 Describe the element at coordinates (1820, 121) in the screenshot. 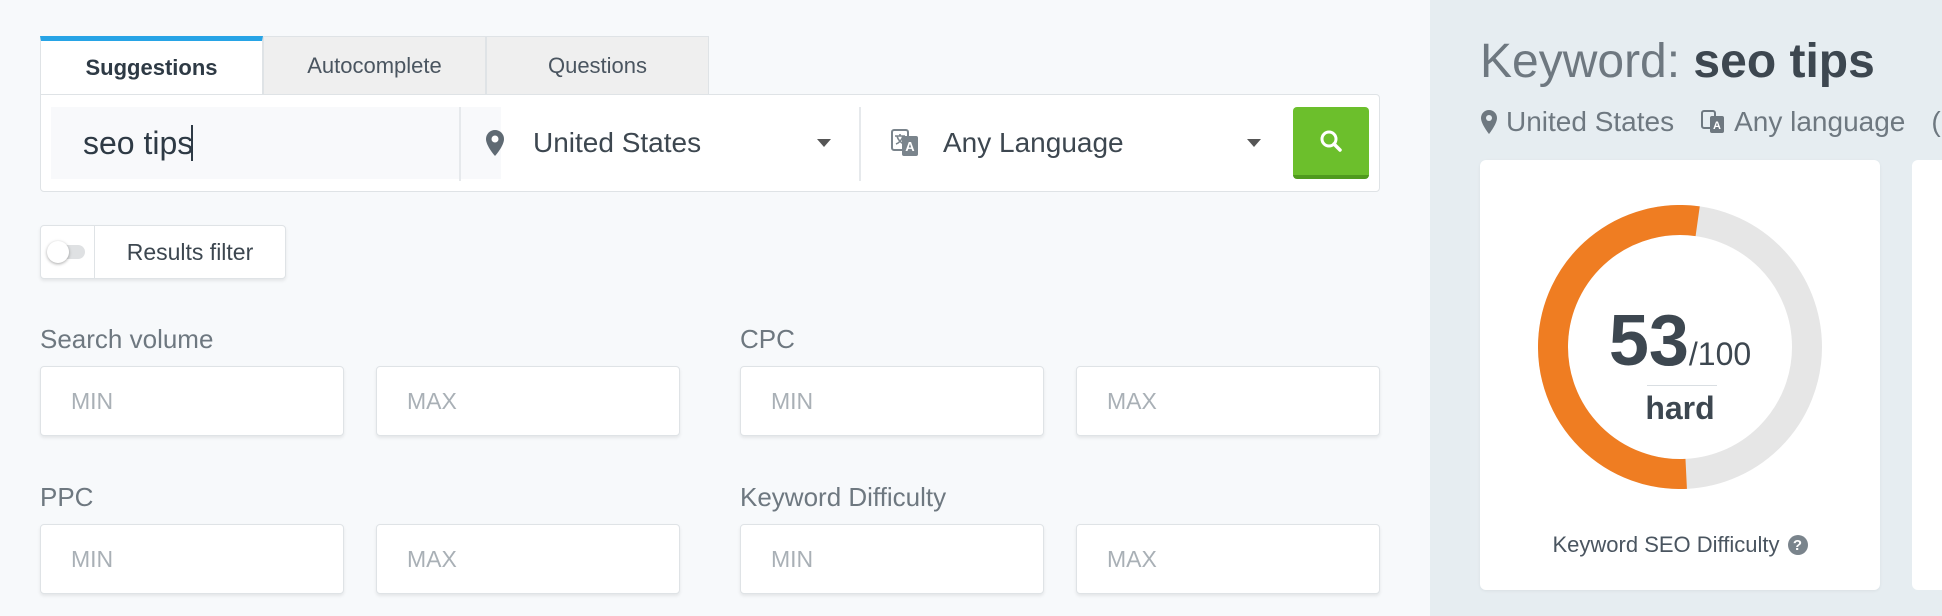

I see `meta-language-label: Any language` at that location.